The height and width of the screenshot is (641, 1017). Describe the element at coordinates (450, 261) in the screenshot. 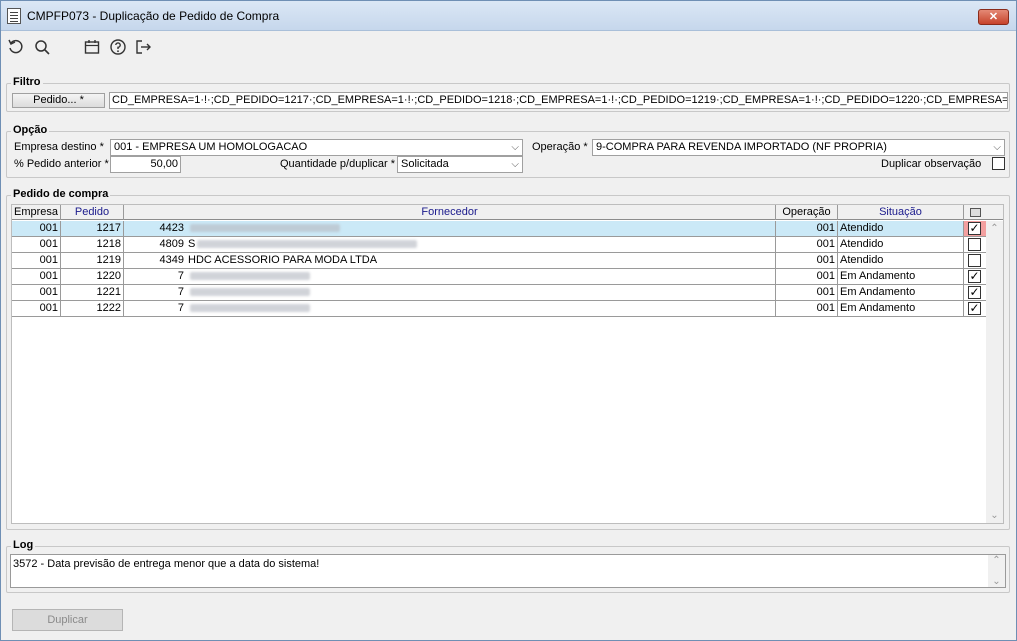

I see `cell-fornecedor: 4349 HDC ACESSORIO PARA MODA LTDA` at that location.